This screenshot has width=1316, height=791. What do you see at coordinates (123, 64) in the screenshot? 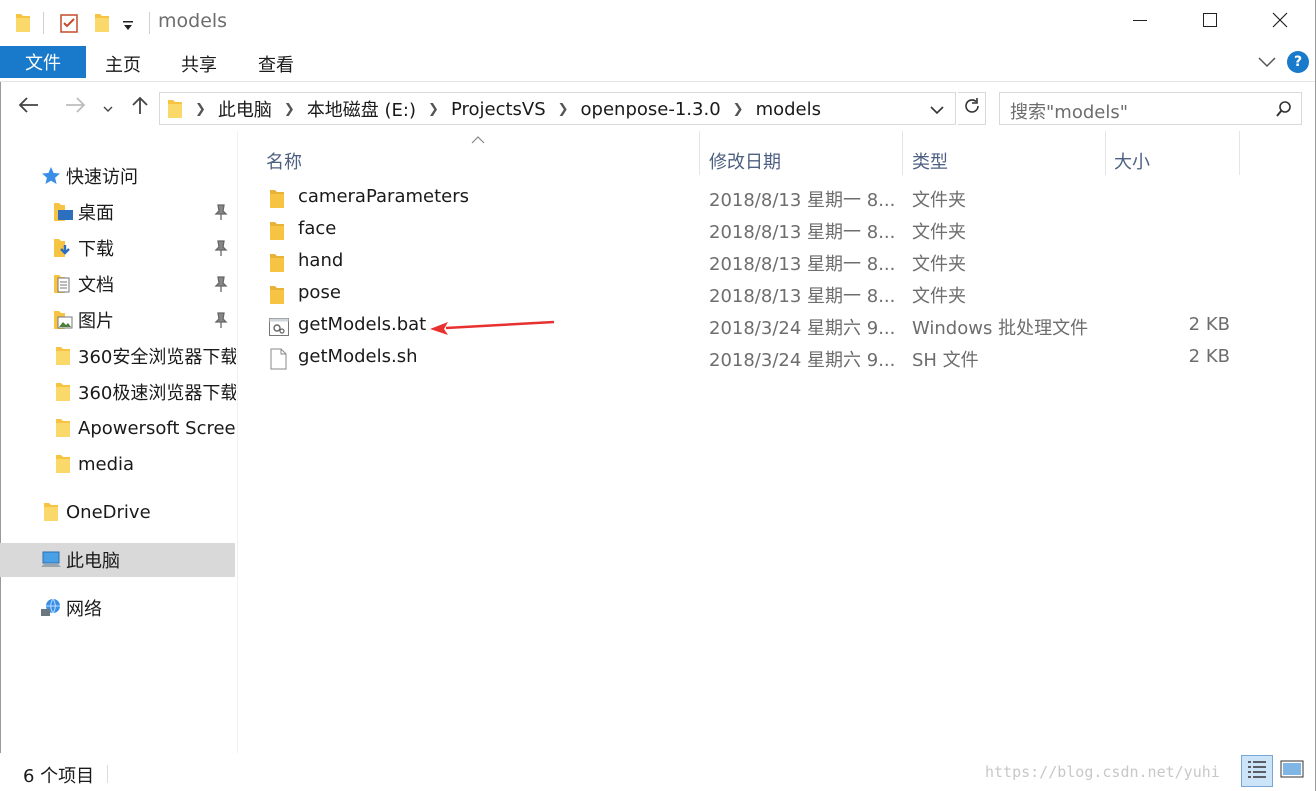
I see `tab-home: 主页` at bounding box center [123, 64].